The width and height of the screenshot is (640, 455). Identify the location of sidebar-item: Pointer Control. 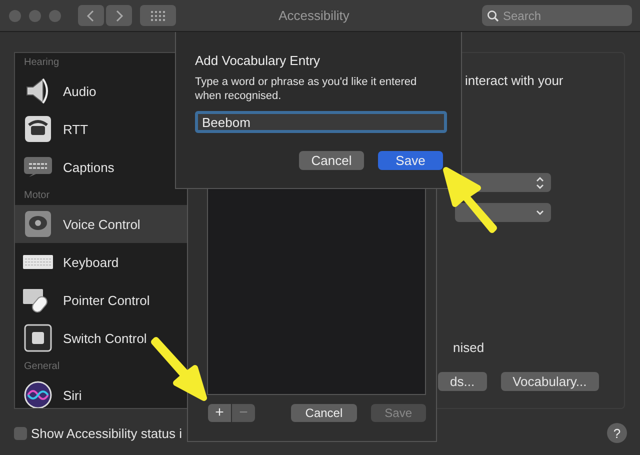
(101, 300).